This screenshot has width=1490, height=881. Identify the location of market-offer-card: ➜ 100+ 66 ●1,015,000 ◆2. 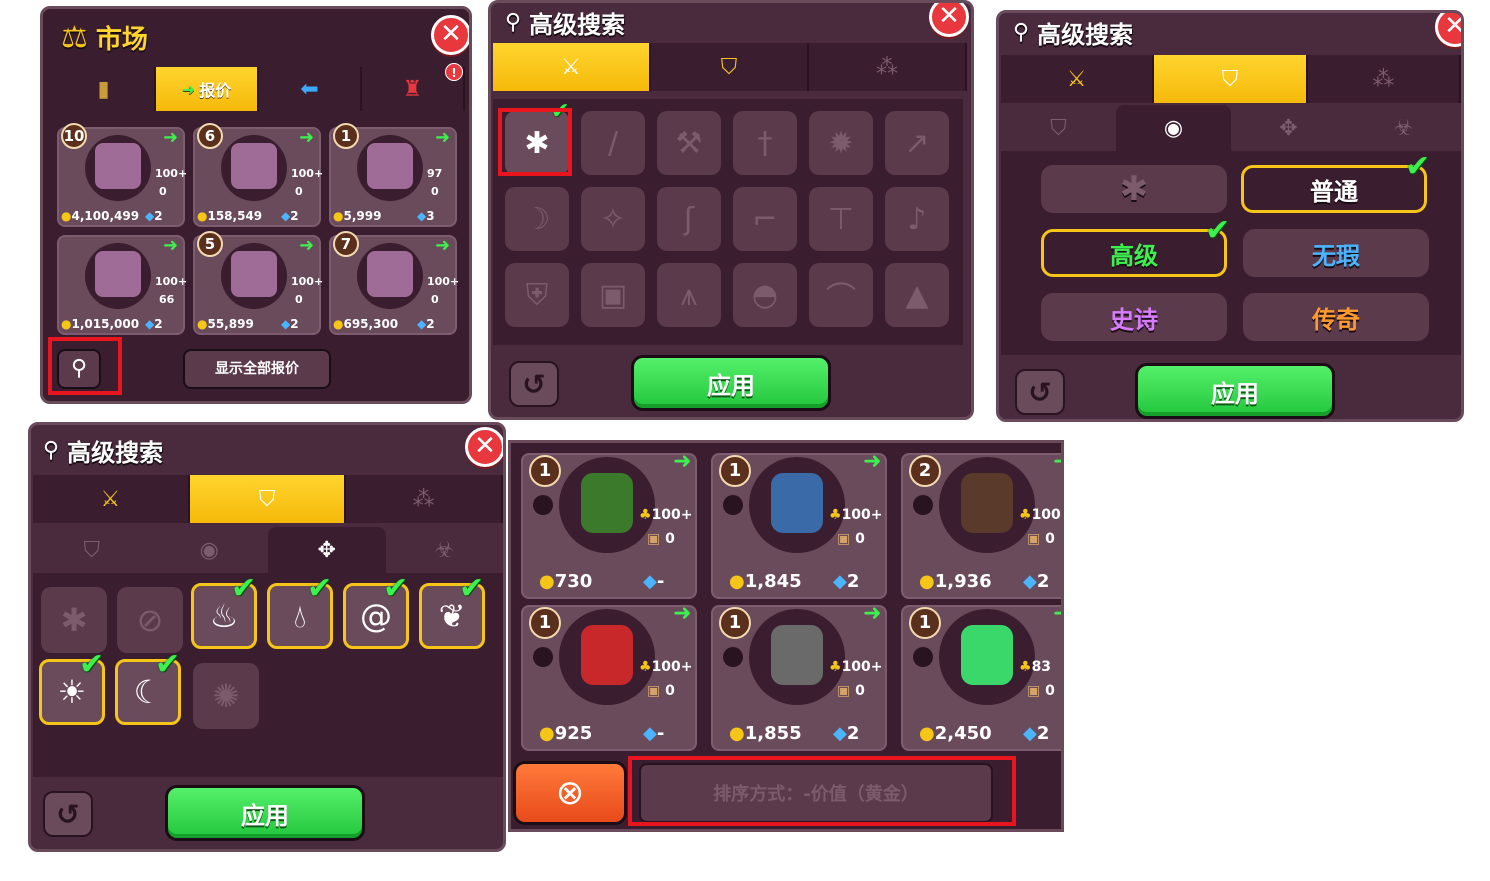
(122, 285).